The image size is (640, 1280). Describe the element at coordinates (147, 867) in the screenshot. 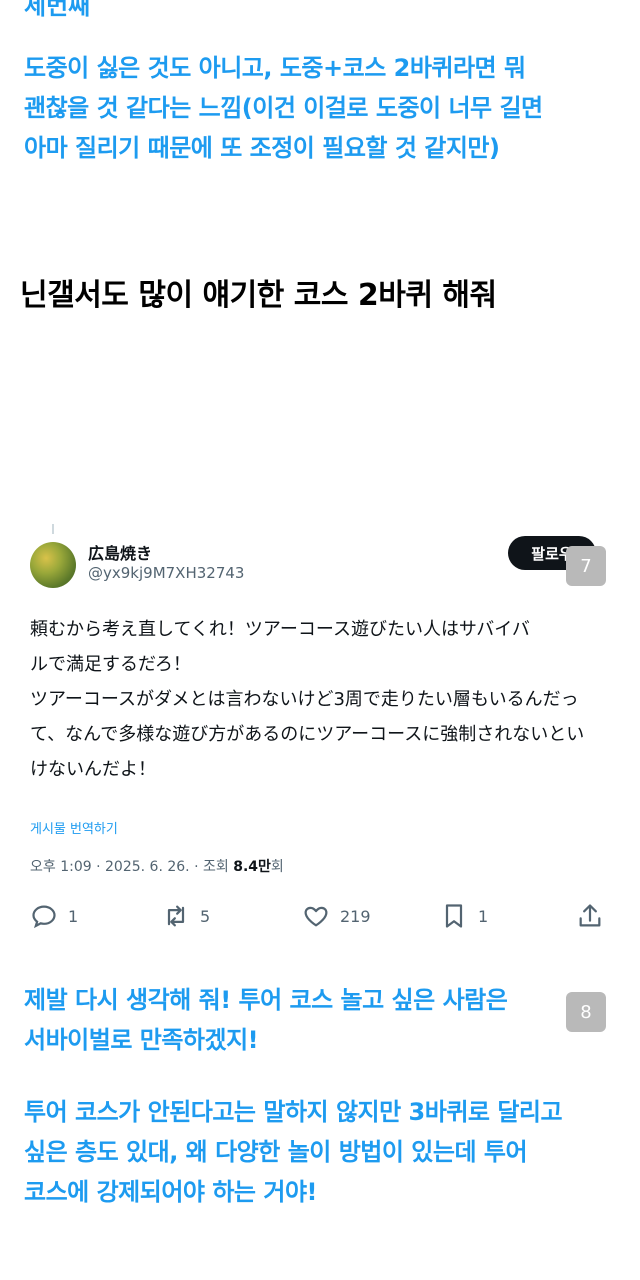

I see `tweet-date: 2025. 6. 26.` at that location.